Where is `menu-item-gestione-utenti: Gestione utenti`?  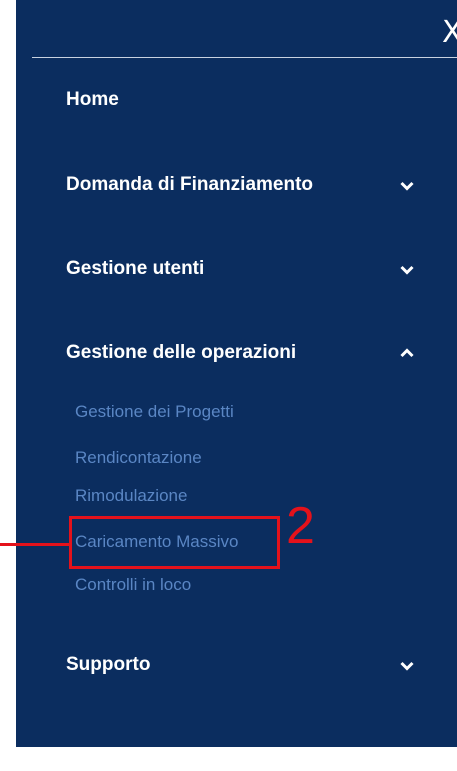 menu-item-gestione-utenti: Gestione utenti is located at coordinates (135, 269).